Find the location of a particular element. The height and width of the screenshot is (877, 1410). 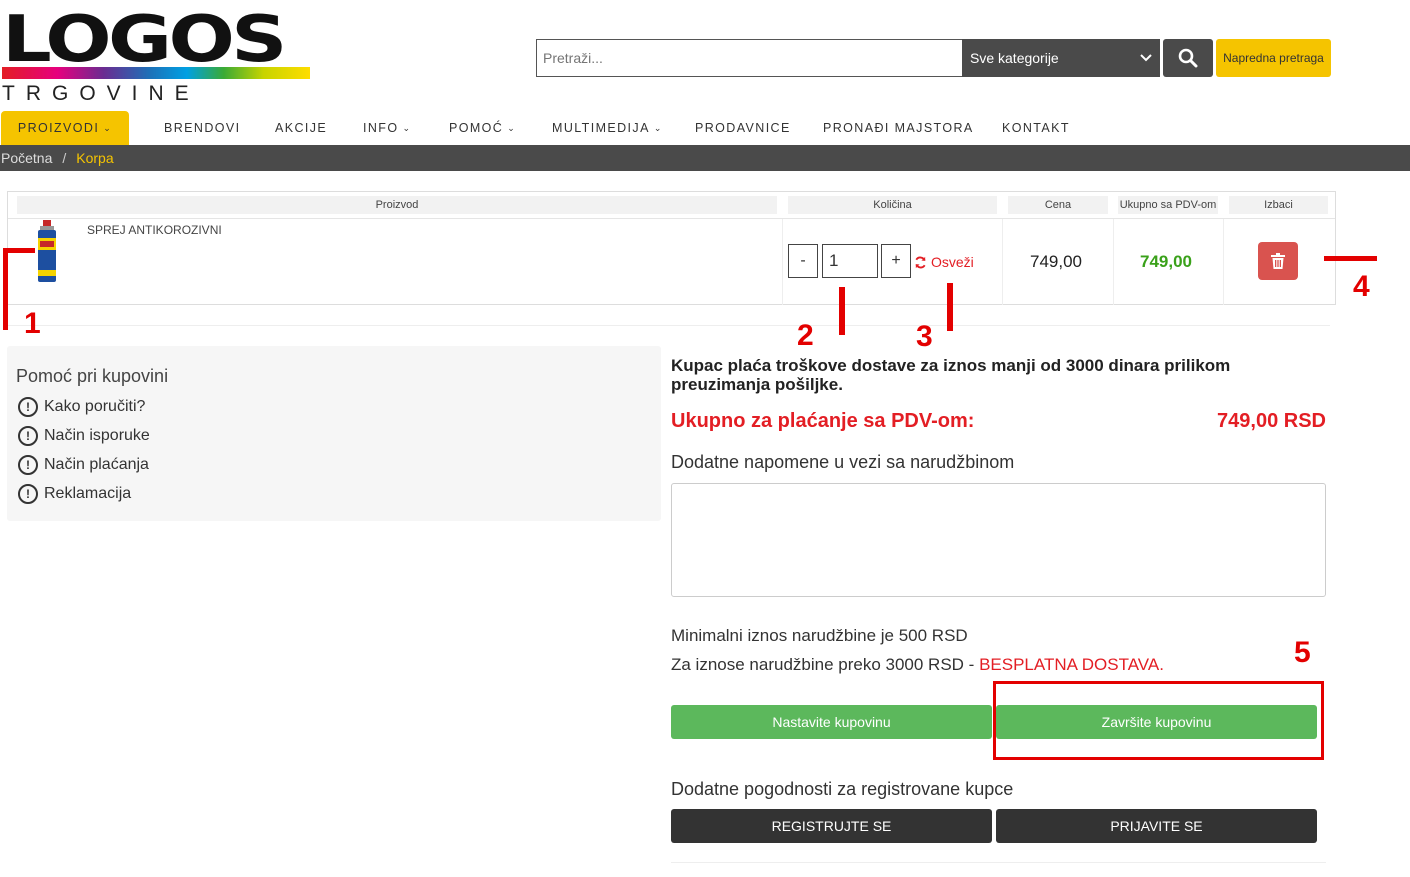

login-button: PRIJAVITE SE is located at coordinates (1156, 826).